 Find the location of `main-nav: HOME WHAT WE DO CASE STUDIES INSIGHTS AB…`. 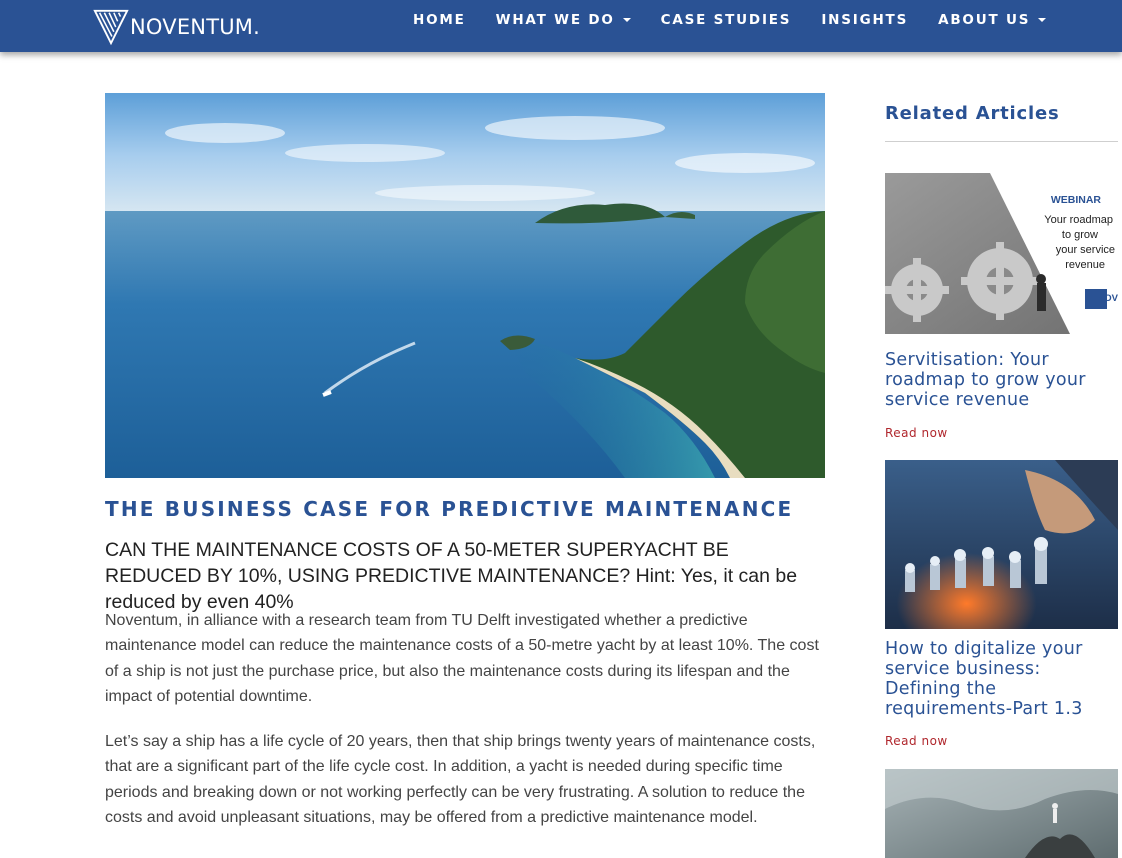

main-nav: HOME WHAT WE DO CASE STUDIES INSIGHTS AB… is located at coordinates (729, 20).